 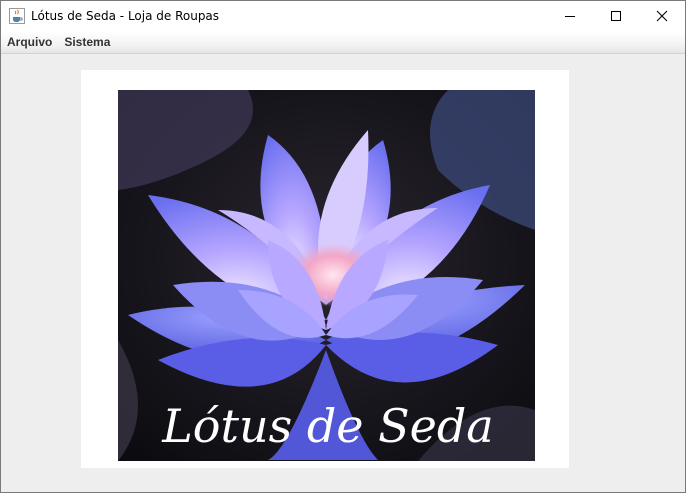 I want to click on maximize-button, so click(x=616, y=16).